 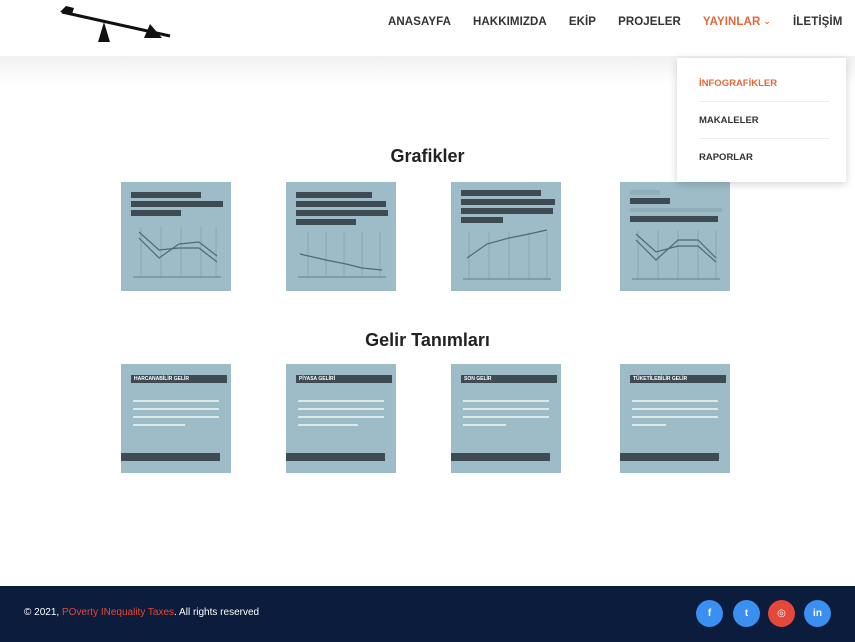 What do you see at coordinates (678, 379) in the screenshot?
I see `income-card-title: TÜKETİLEBİLİR GELİR` at bounding box center [678, 379].